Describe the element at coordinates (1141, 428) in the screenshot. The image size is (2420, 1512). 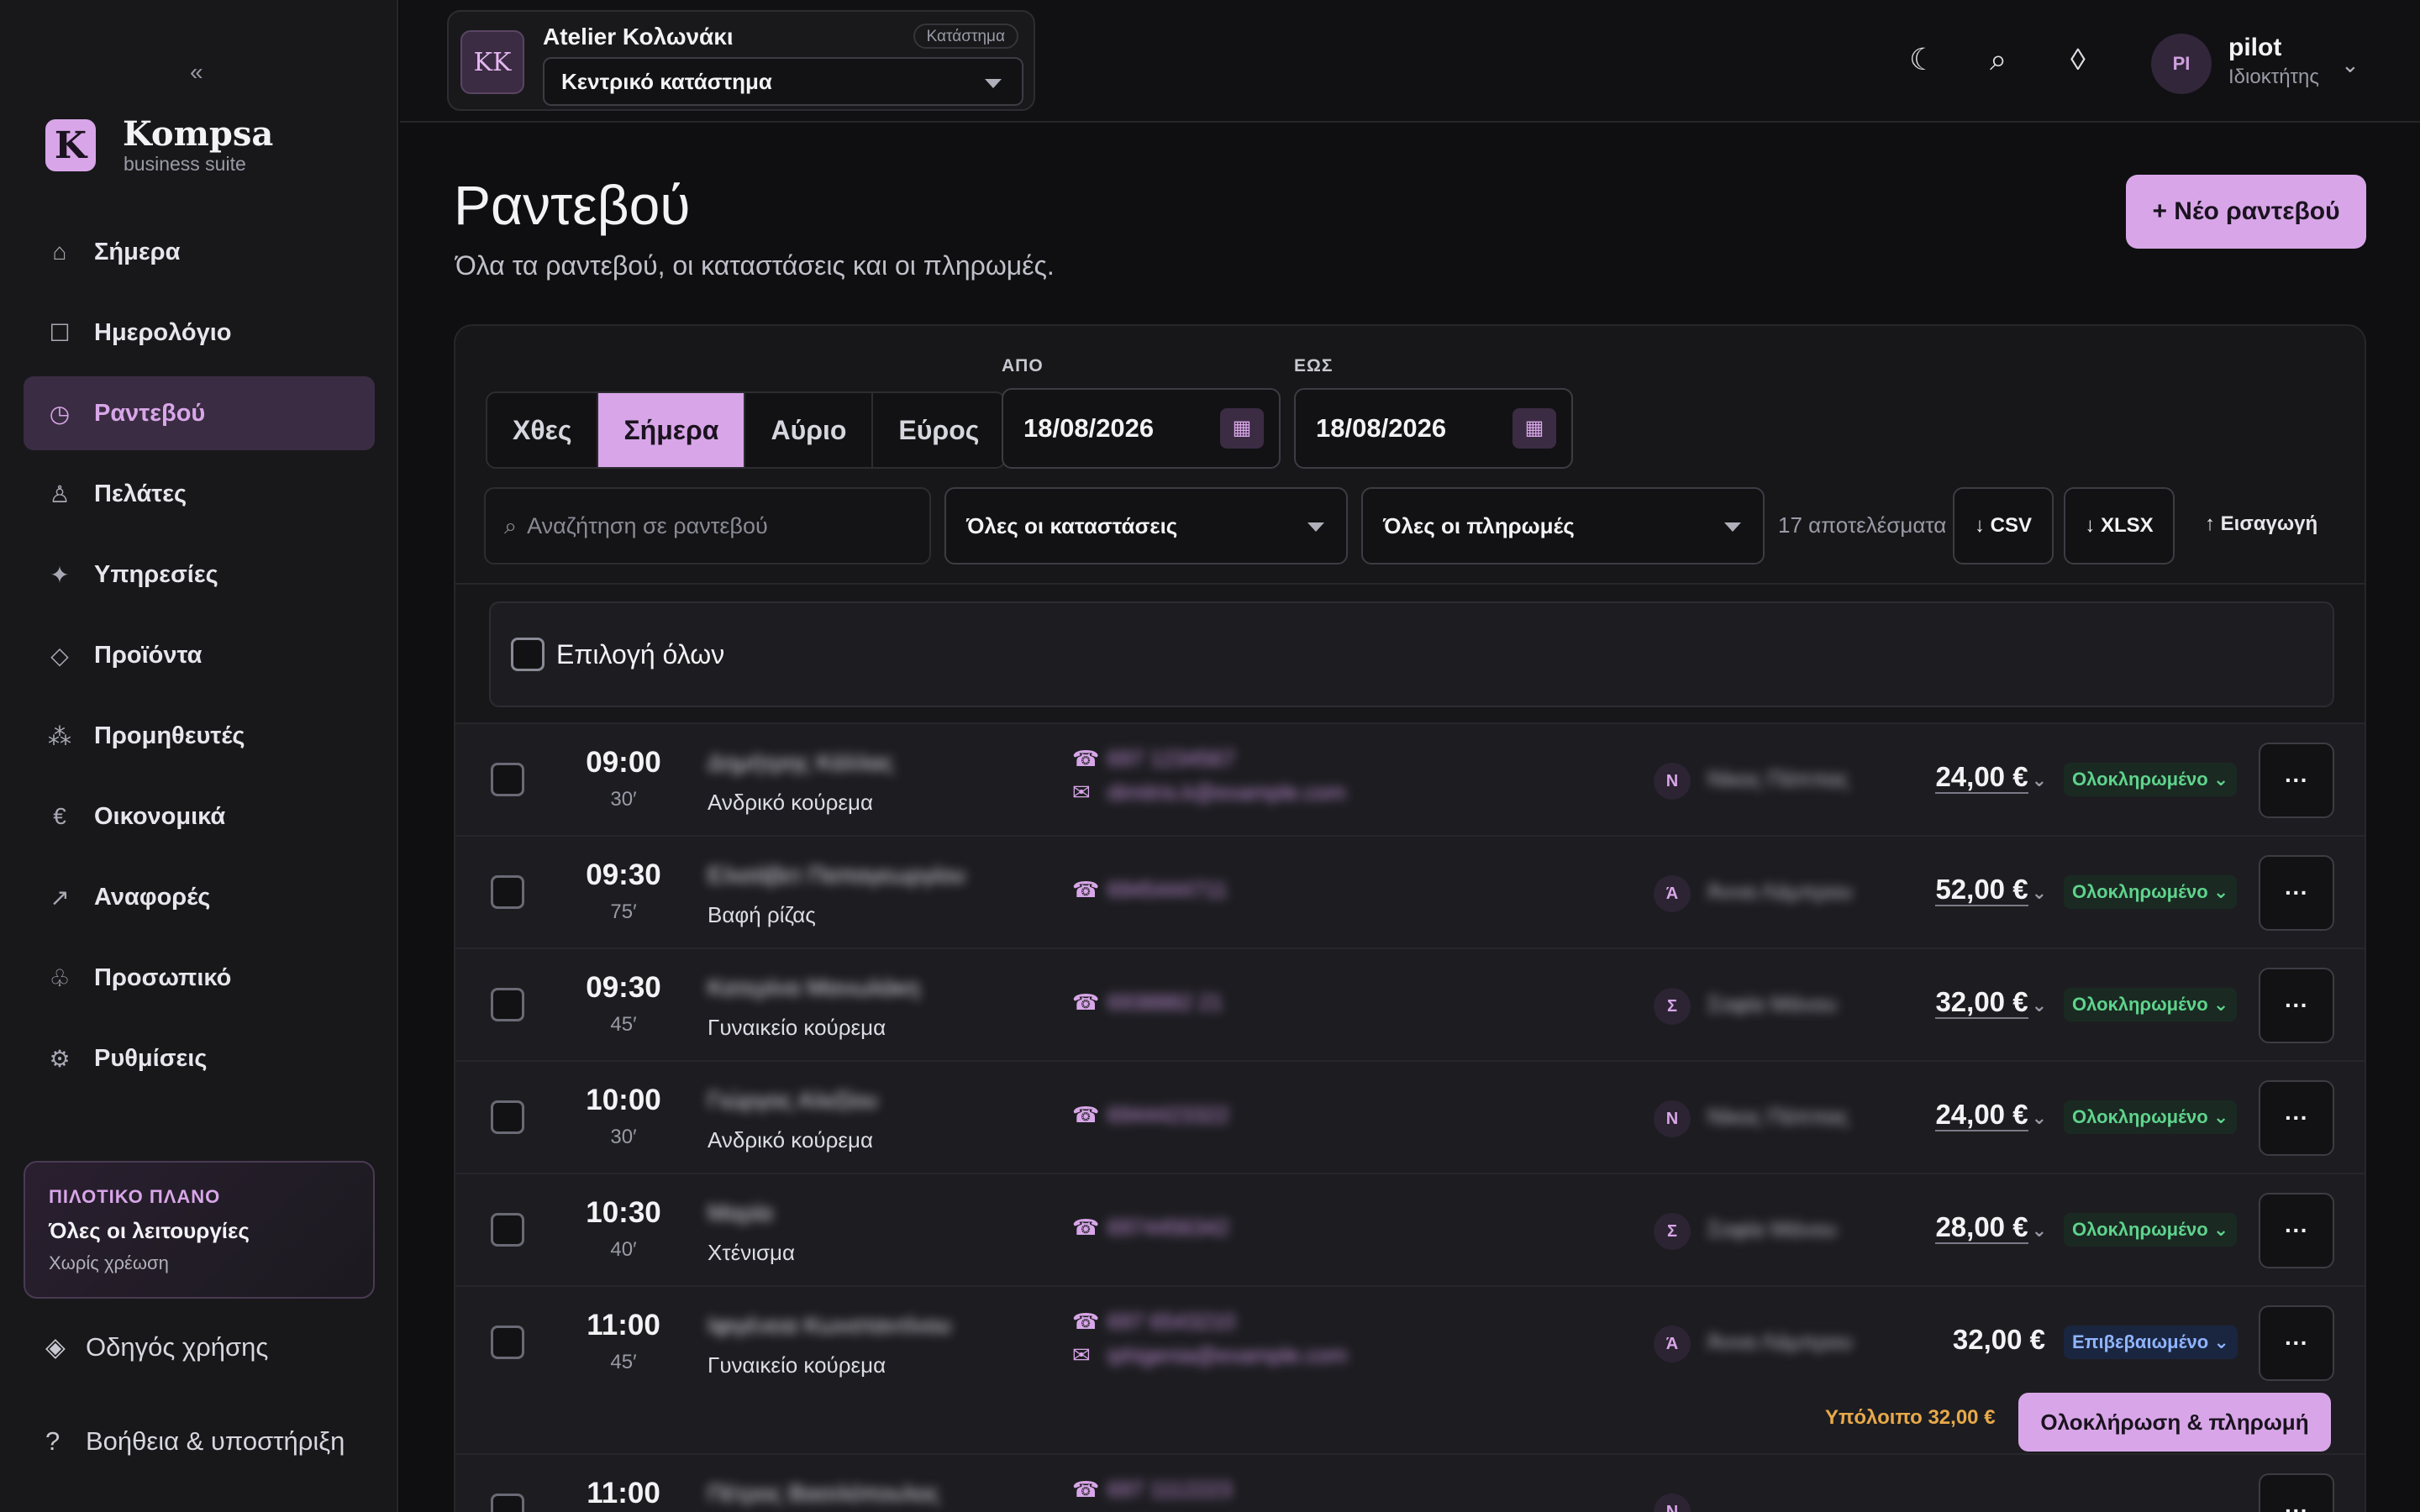
I see `from-date-input: 18/08/2026 ▦` at that location.